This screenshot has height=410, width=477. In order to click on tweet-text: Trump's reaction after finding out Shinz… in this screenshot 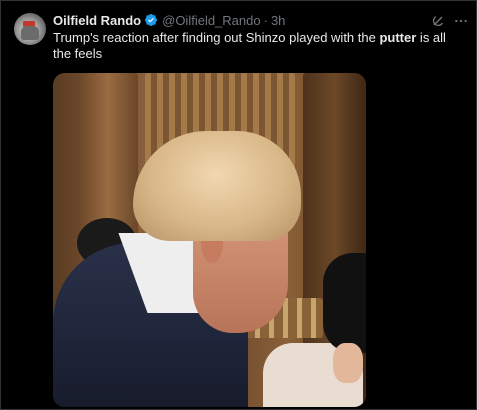, I will do `click(258, 46)`.